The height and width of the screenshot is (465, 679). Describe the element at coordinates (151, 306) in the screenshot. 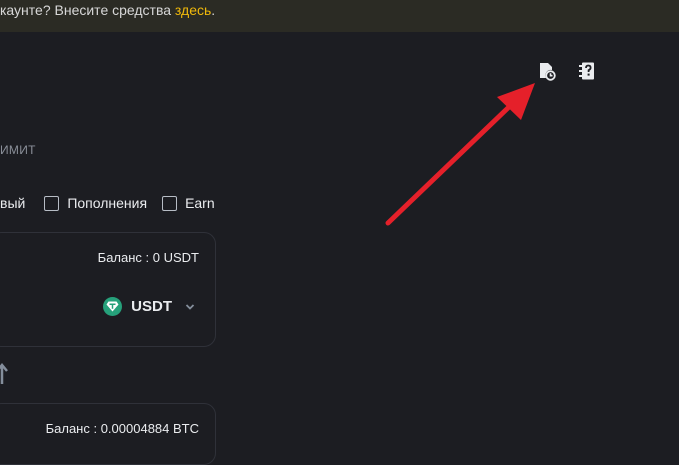

I see `from-coin-name: USDT` at that location.